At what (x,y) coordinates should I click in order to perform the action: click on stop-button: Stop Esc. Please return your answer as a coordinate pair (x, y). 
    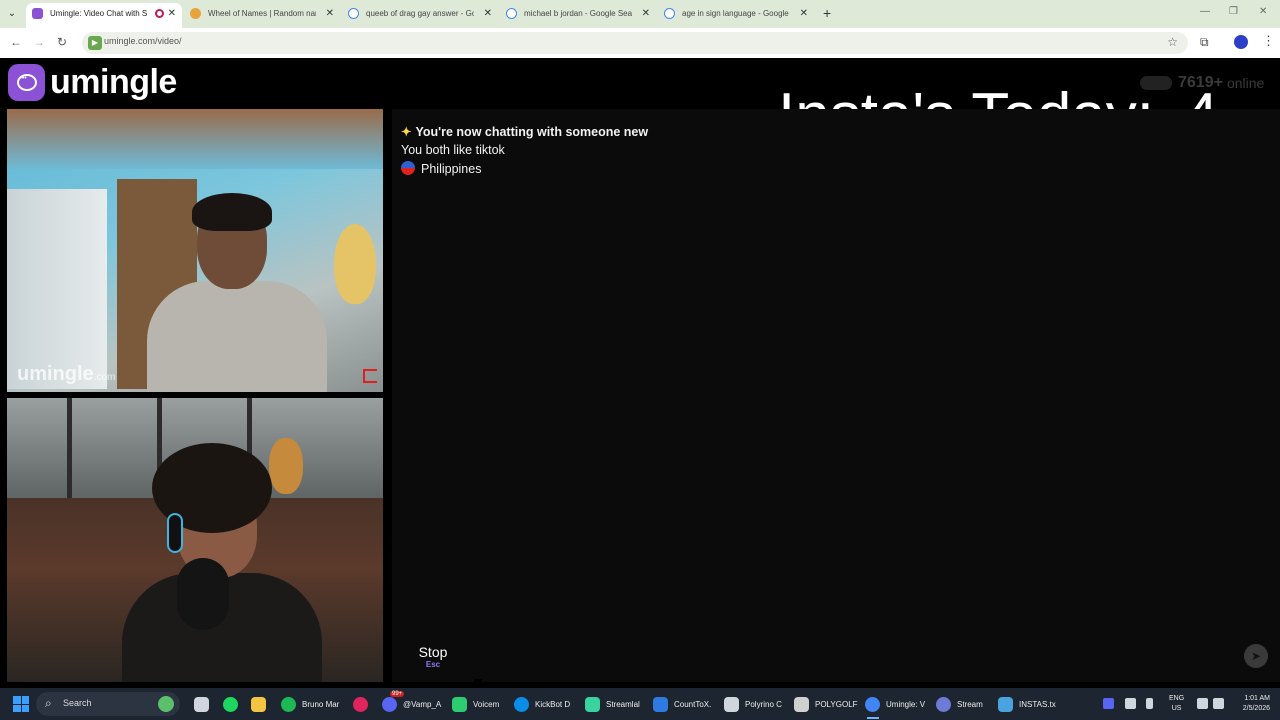
    Looking at the image, I should click on (433, 654).